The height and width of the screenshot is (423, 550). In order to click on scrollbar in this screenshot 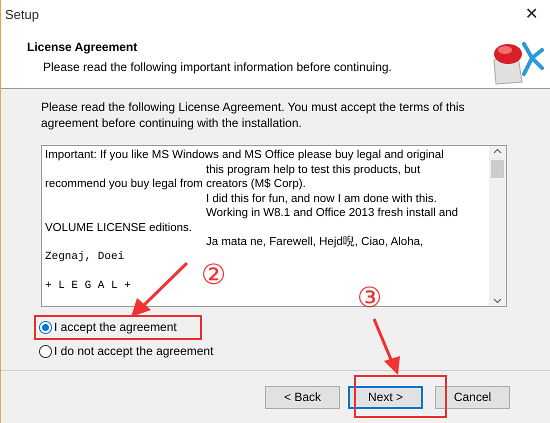, I will do `click(497, 226)`.